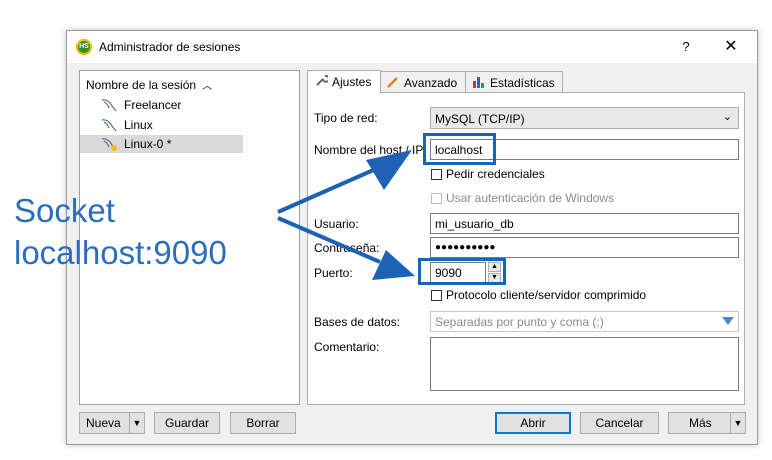 The image size is (772, 460). What do you see at coordinates (120, 232) in the screenshot?
I see `socket-annotation: Socket localhost:9090` at bounding box center [120, 232].